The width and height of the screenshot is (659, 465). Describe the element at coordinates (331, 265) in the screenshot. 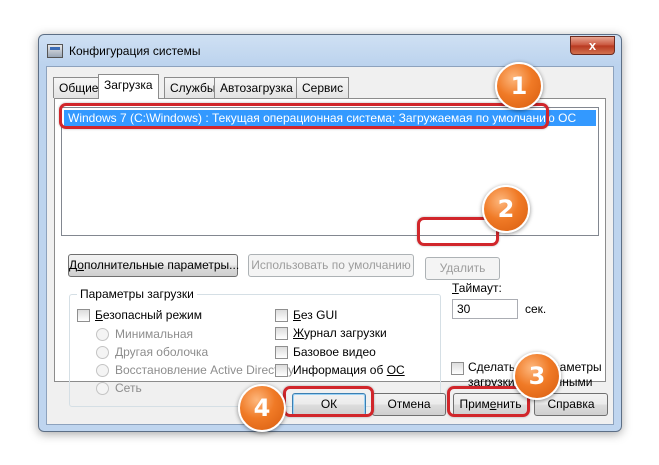

I see `set-default-button: Использовать по умолчанию` at that location.